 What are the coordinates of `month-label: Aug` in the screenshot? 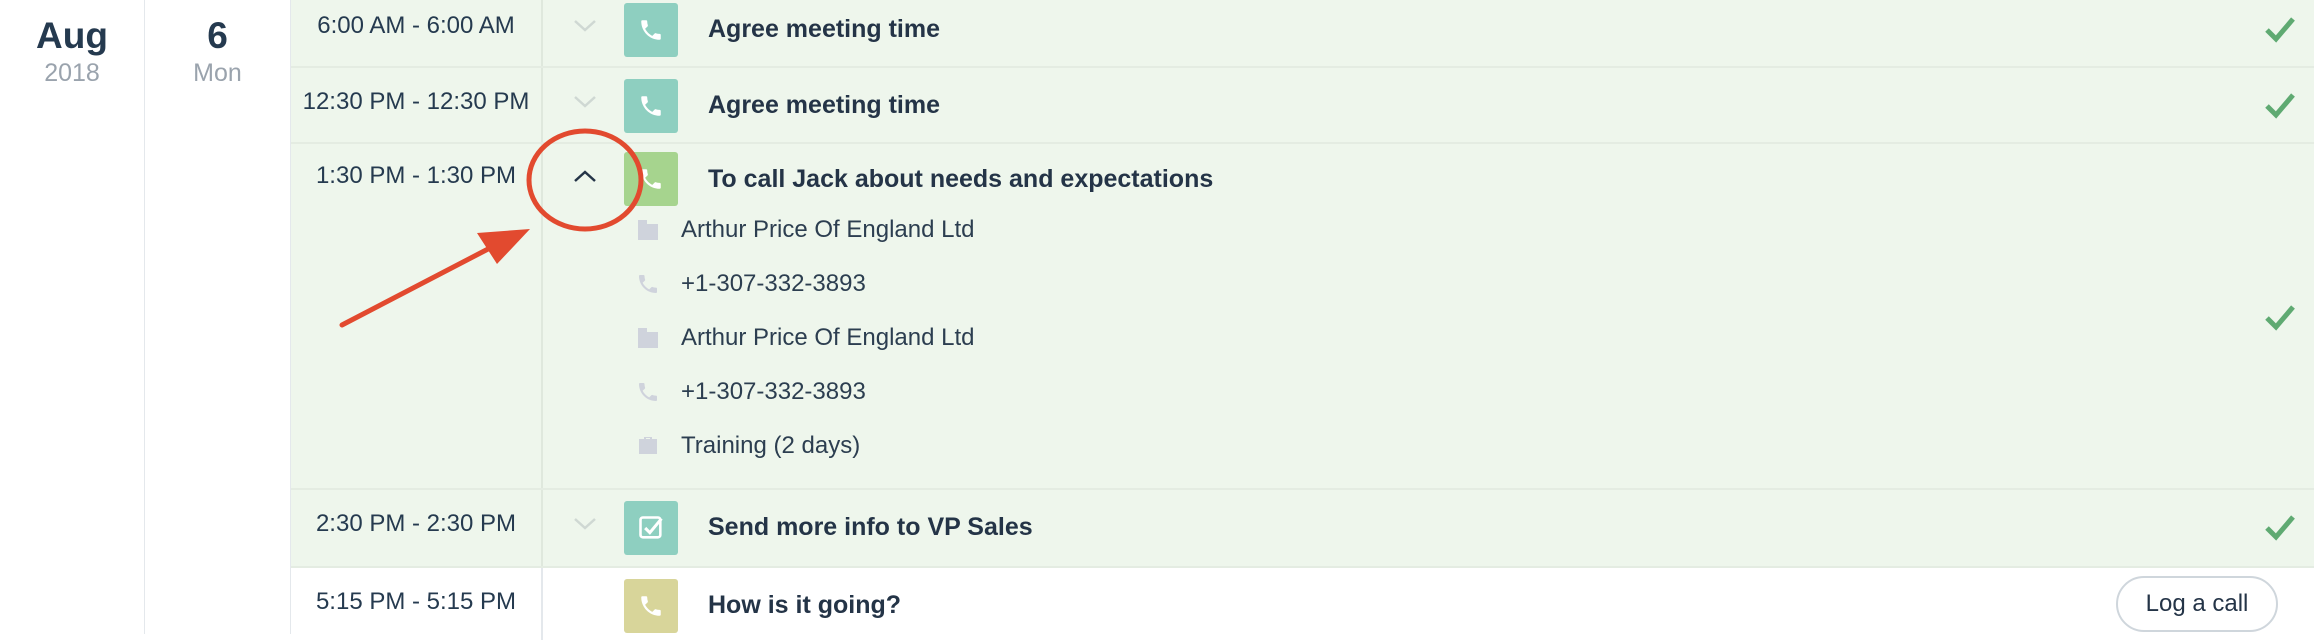 It's located at (72, 35).